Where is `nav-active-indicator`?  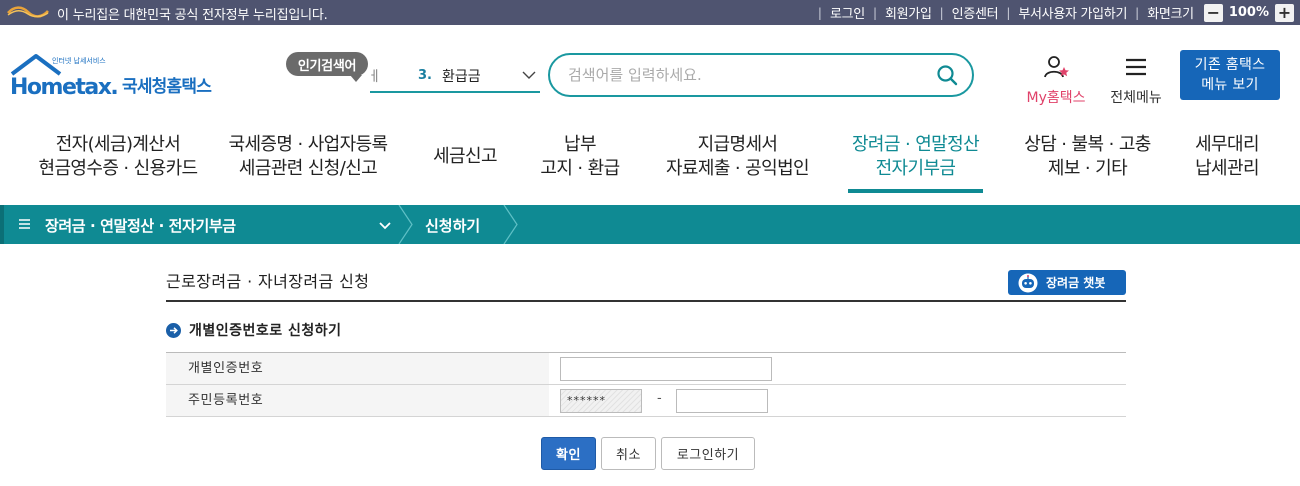
nav-active-indicator is located at coordinates (915, 191).